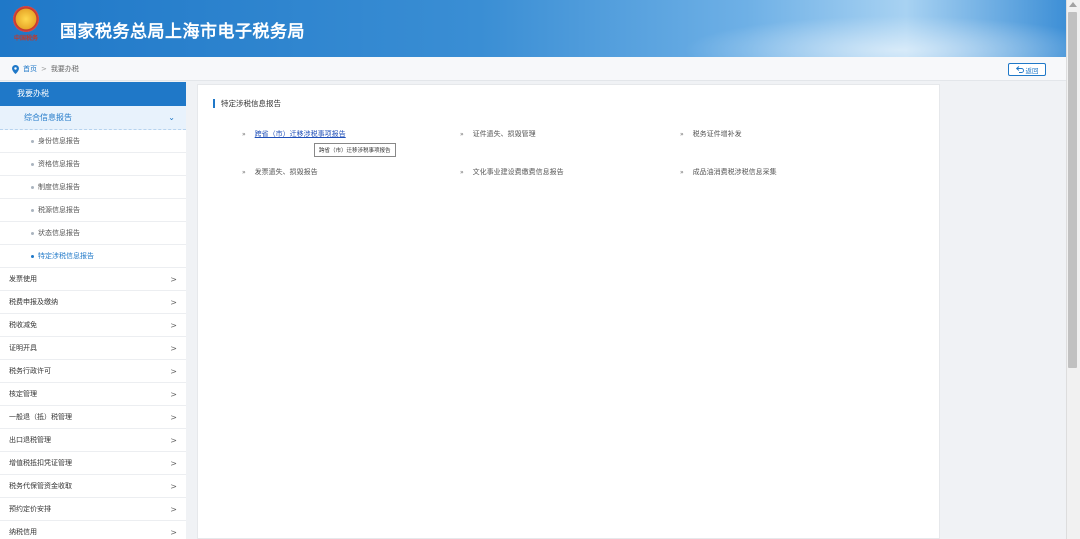 Image resolution: width=1080 pixels, height=539 pixels. Describe the element at coordinates (294, 134) in the screenshot. I see `link-cross-province-migration: » 跨省（市）迁移涉税事项报告` at that location.